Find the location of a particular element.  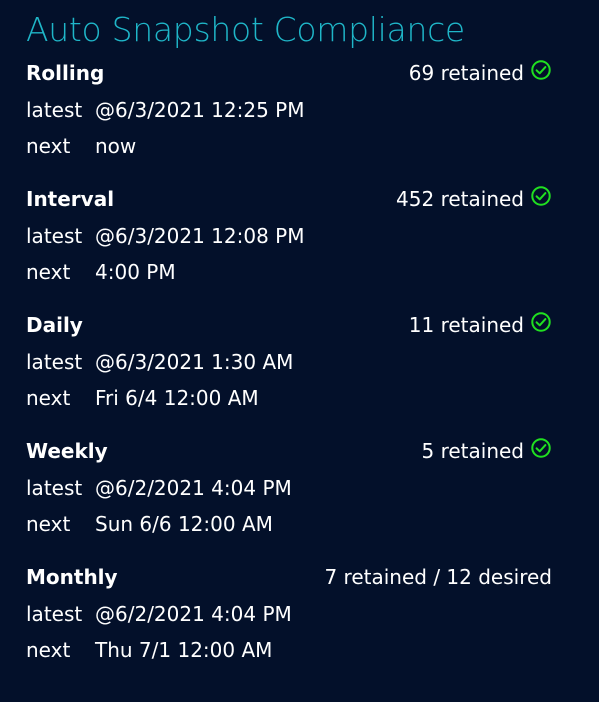

section-header: Daily 11 retained is located at coordinates (289, 325).